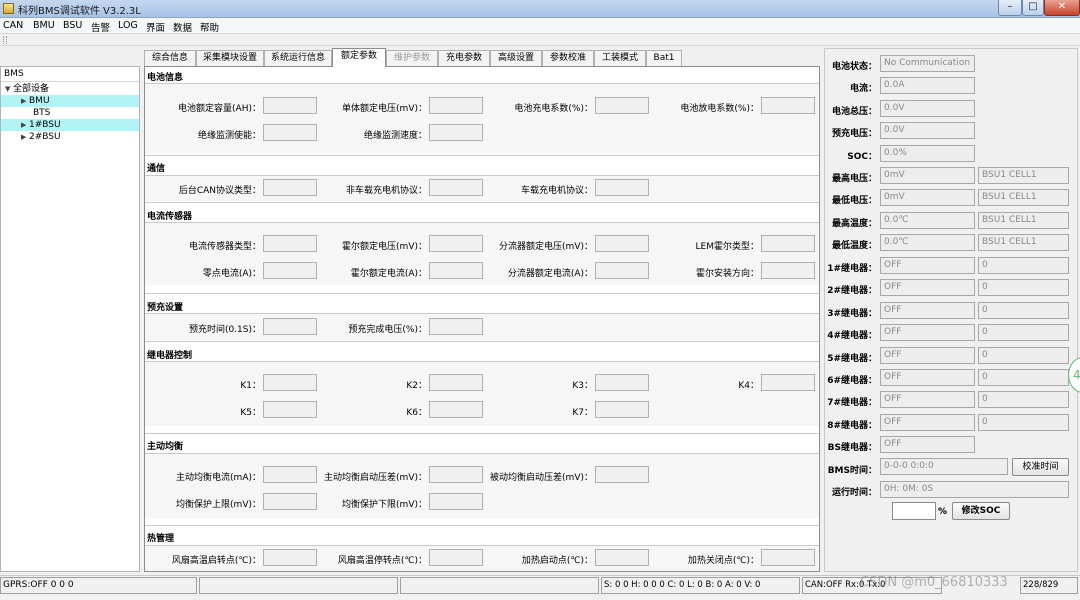 The width and height of the screenshot is (1080, 600). I want to click on csdn-watermark: CSDN @m0_66810333, so click(934, 582).